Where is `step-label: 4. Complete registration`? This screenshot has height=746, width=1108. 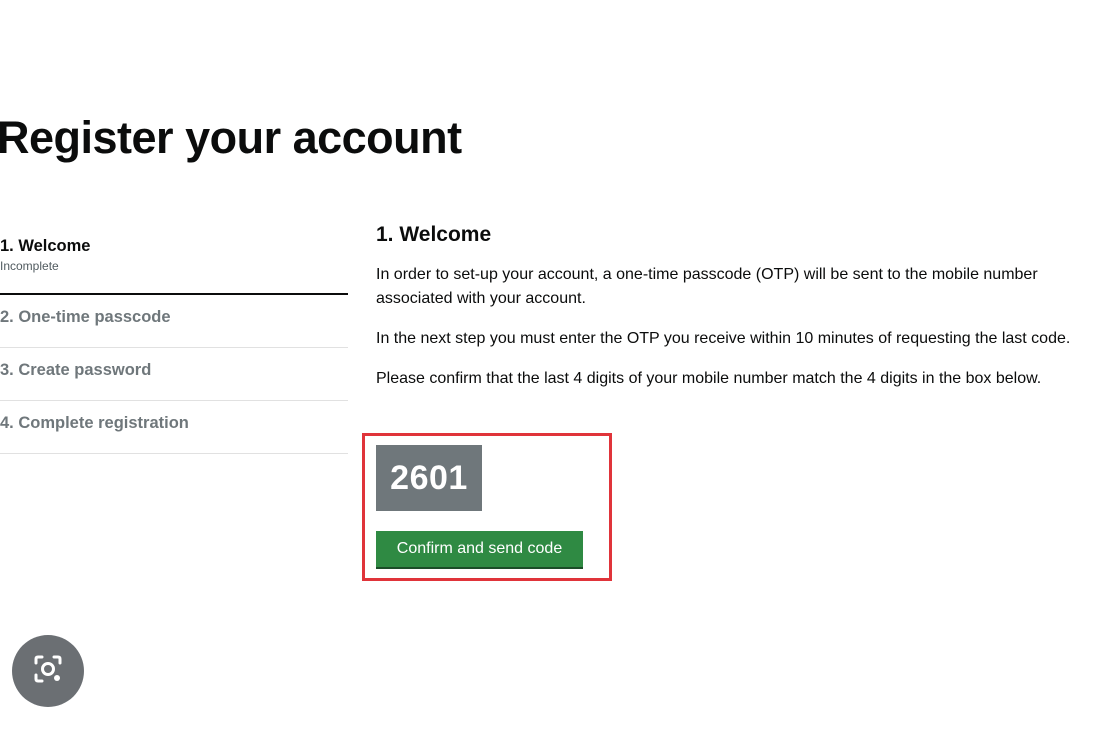
step-label: 4. Complete registration is located at coordinates (94, 423).